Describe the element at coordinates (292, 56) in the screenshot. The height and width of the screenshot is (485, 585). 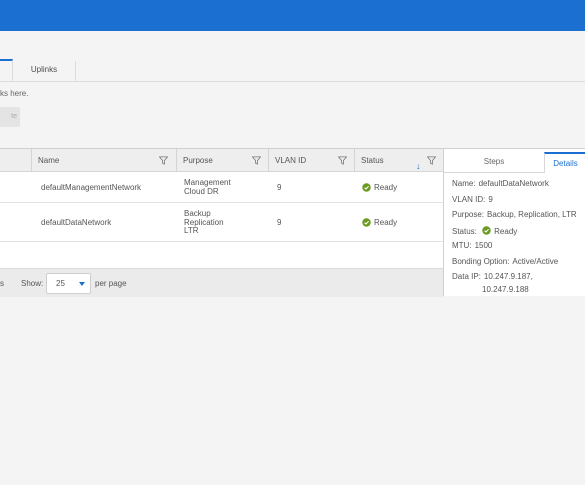
I see `tab-bar: Uplinks` at that location.